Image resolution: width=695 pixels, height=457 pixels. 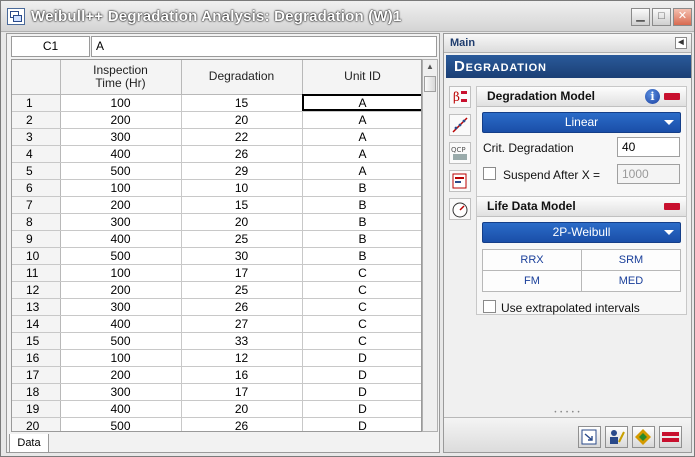 I want to click on scroll-up-icon: ▲, so click(x=430, y=67).